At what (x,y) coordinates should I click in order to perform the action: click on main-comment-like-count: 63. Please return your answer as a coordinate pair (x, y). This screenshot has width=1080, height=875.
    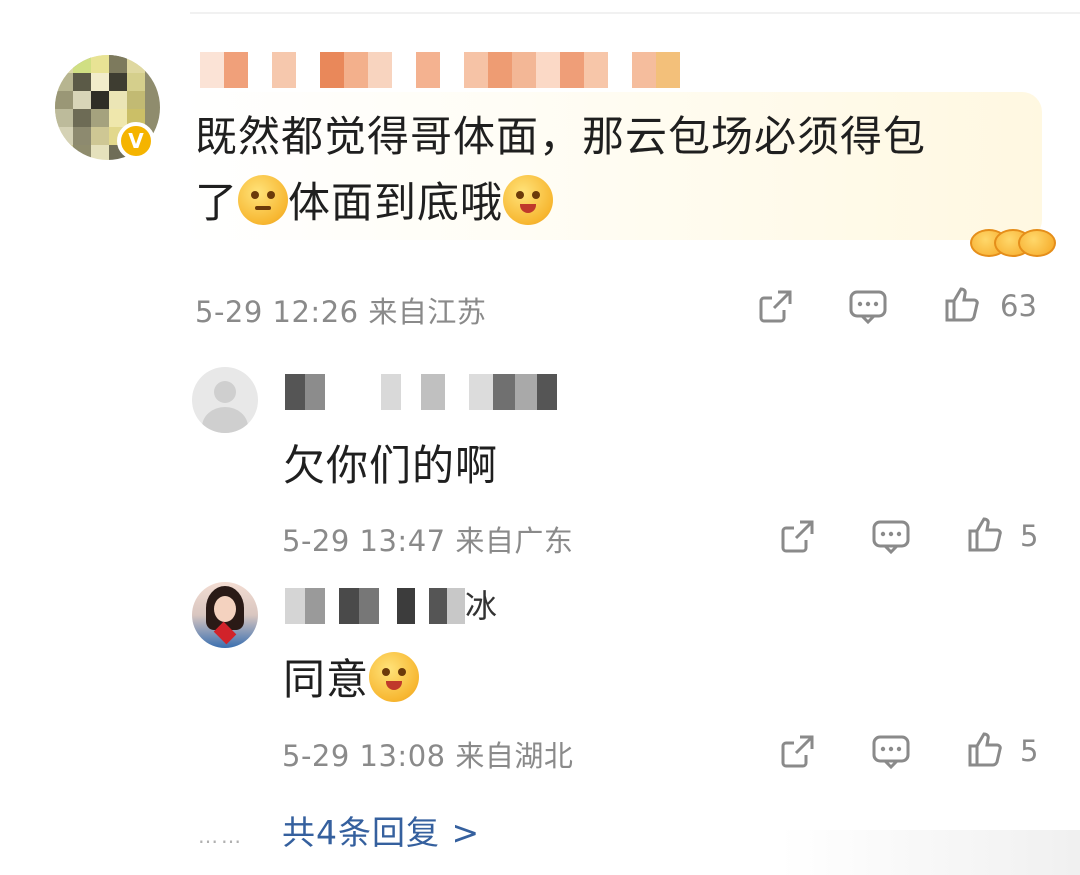
    Looking at the image, I should click on (1018, 306).